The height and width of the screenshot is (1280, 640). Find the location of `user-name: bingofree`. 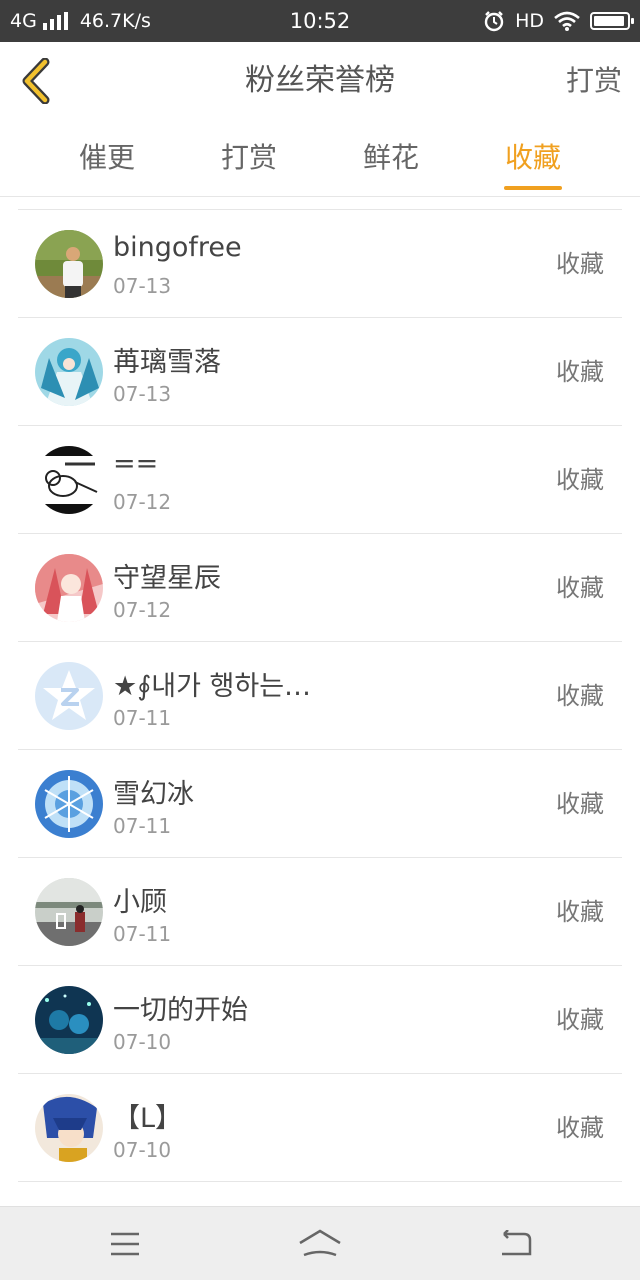

user-name: bingofree is located at coordinates (177, 247).